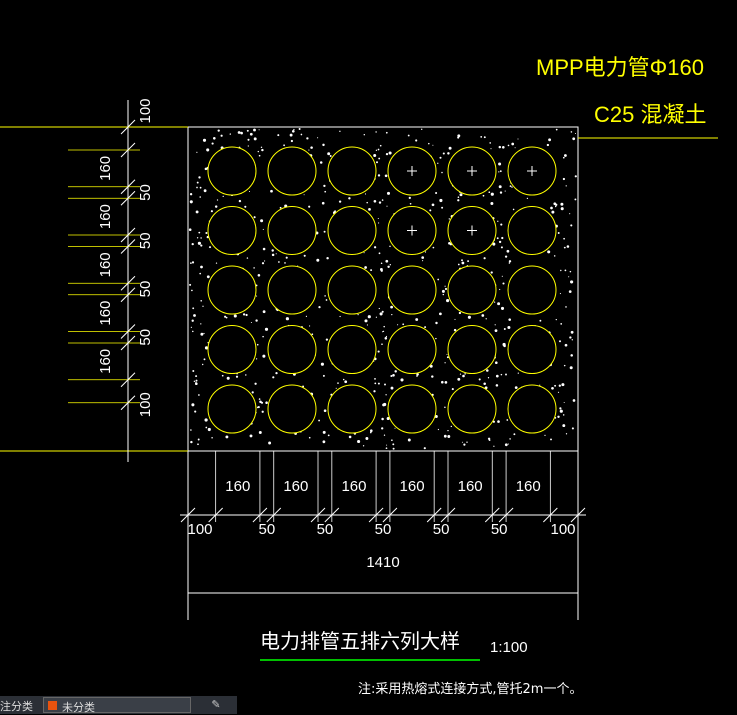 This screenshot has height=715, width=737. What do you see at coordinates (532, 290) in the screenshot?
I see `pipe-circle` at bounding box center [532, 290].